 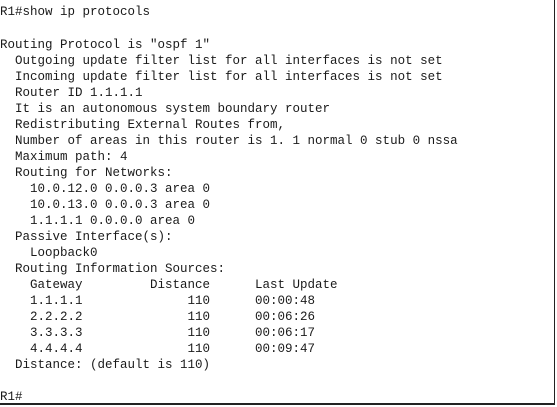 I want to click on terminal-line: Passive Interface(s):, so click(x=86, y=237).